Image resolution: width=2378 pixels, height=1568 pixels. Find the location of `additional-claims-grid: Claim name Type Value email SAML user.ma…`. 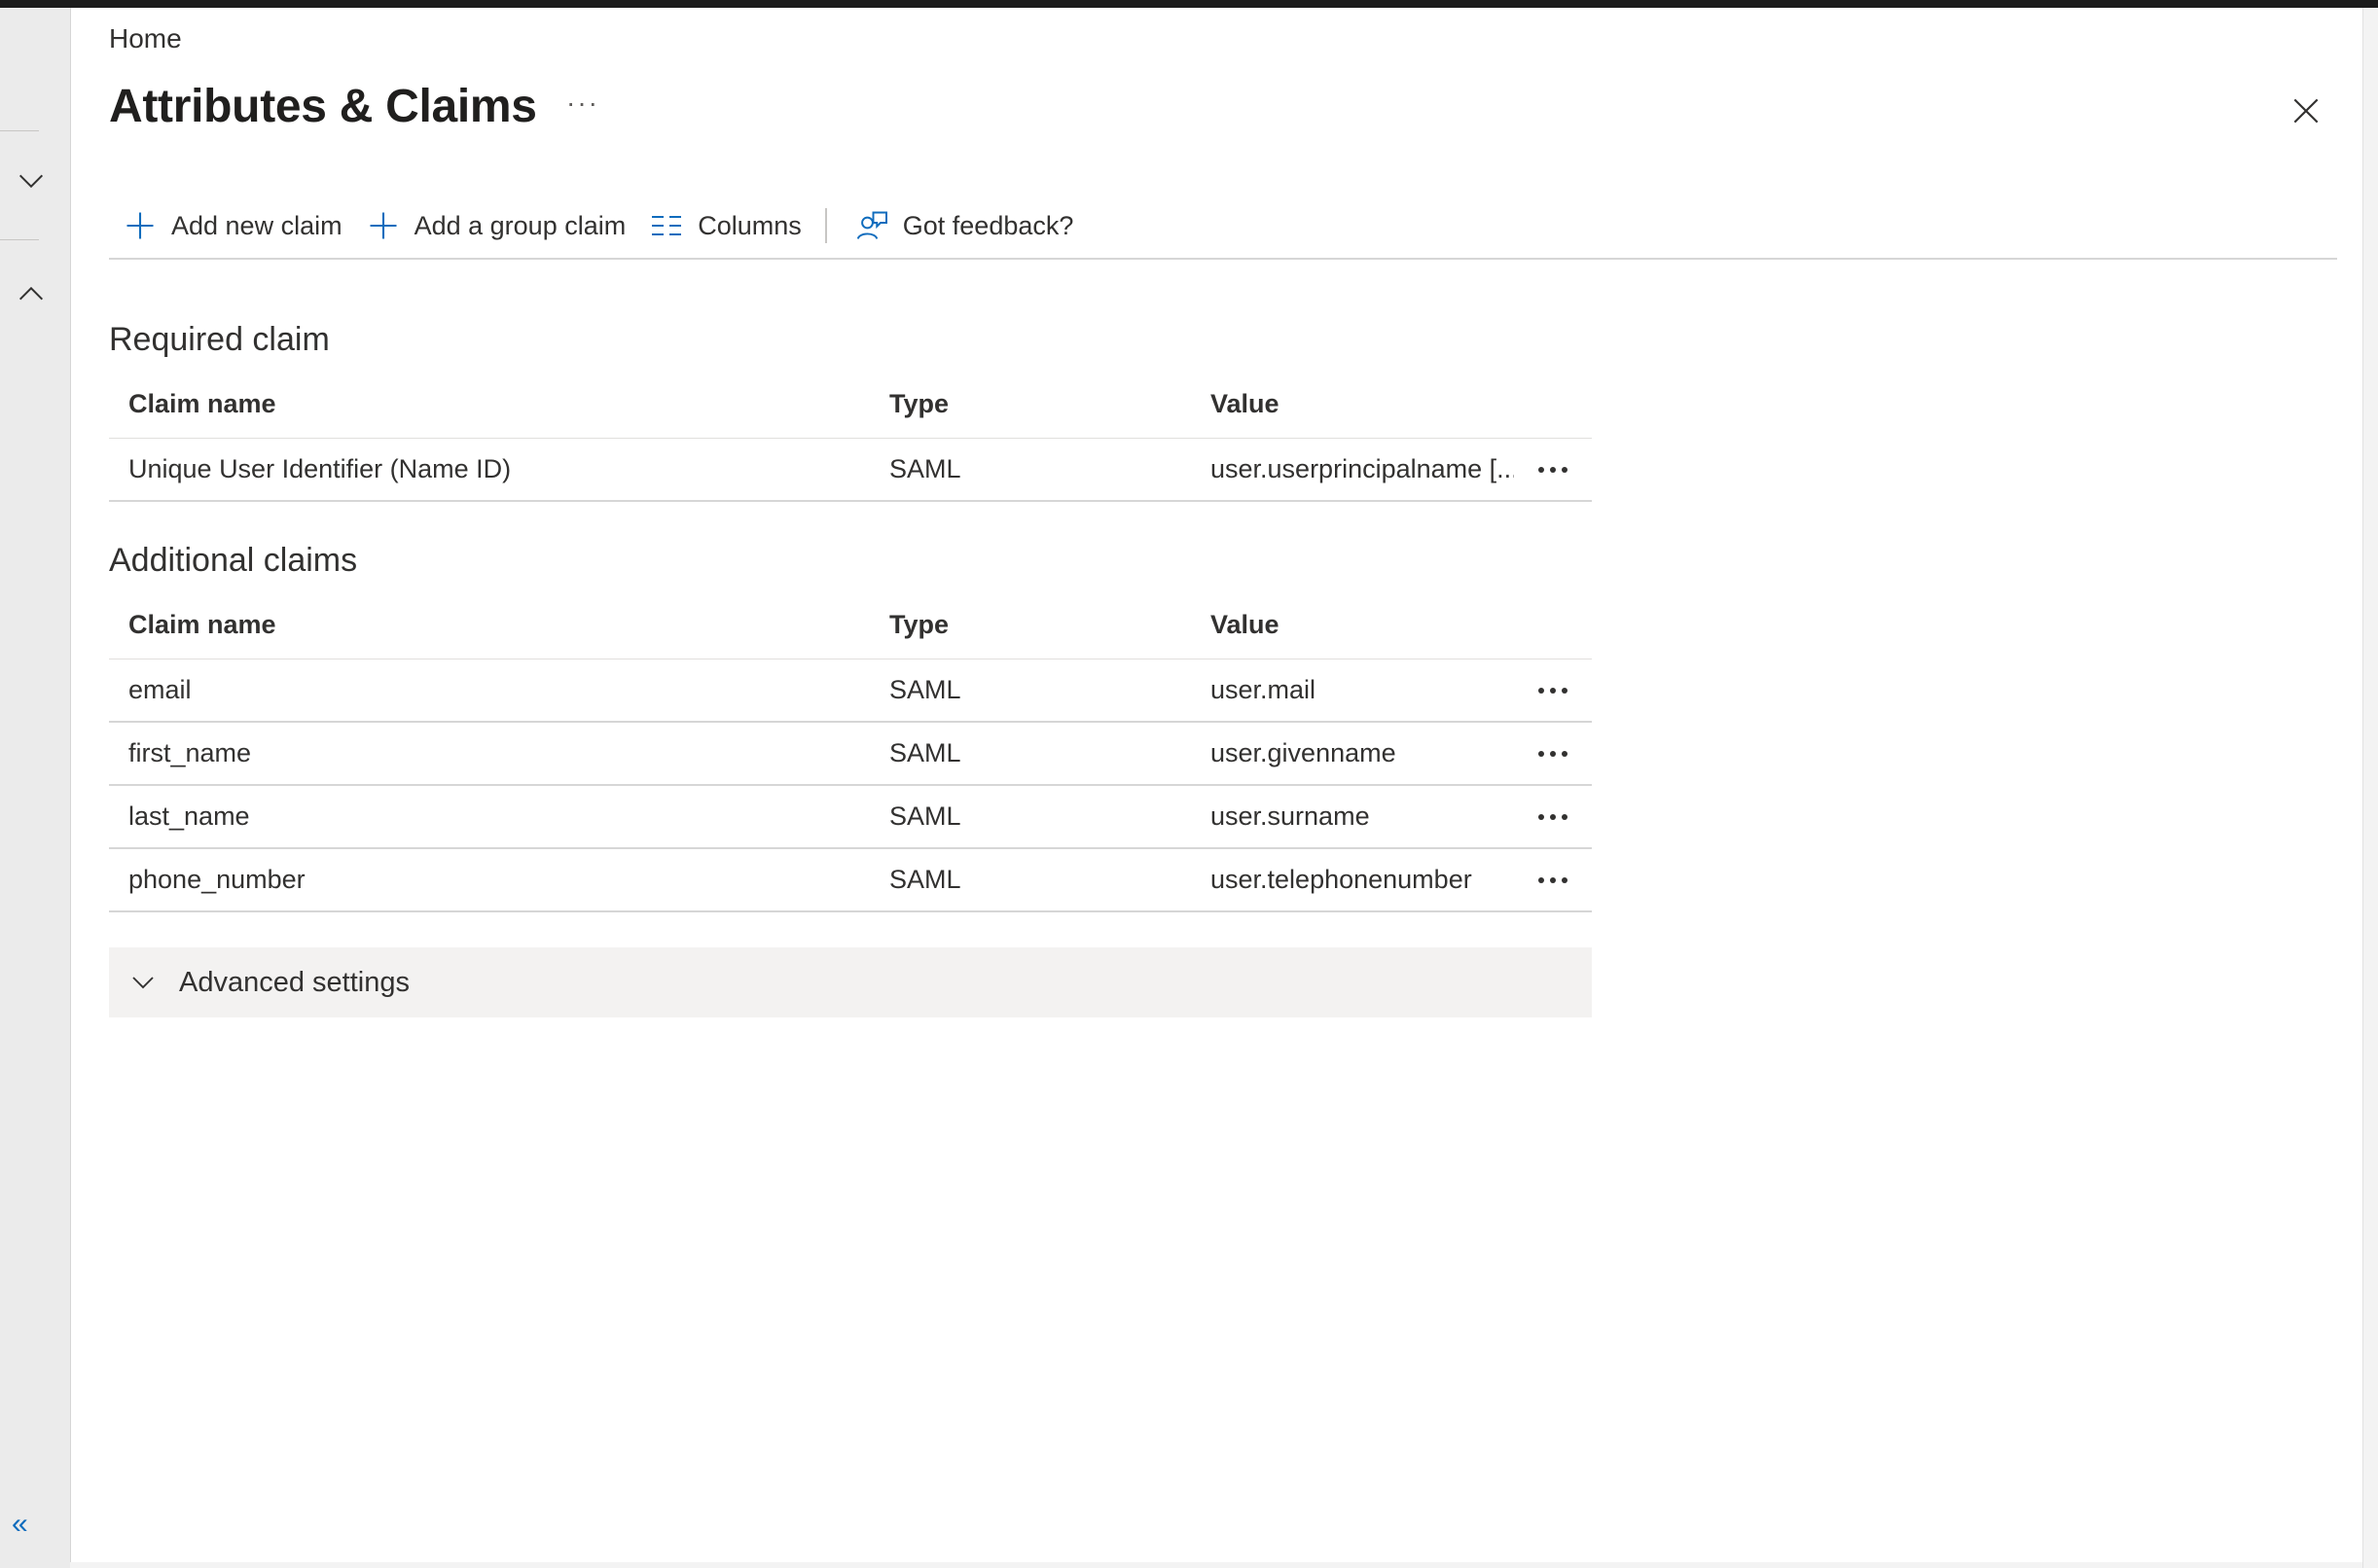

additional-claims-grid: Claim name Type Value email SAML user.ma… is located at coordinates (850, 751).